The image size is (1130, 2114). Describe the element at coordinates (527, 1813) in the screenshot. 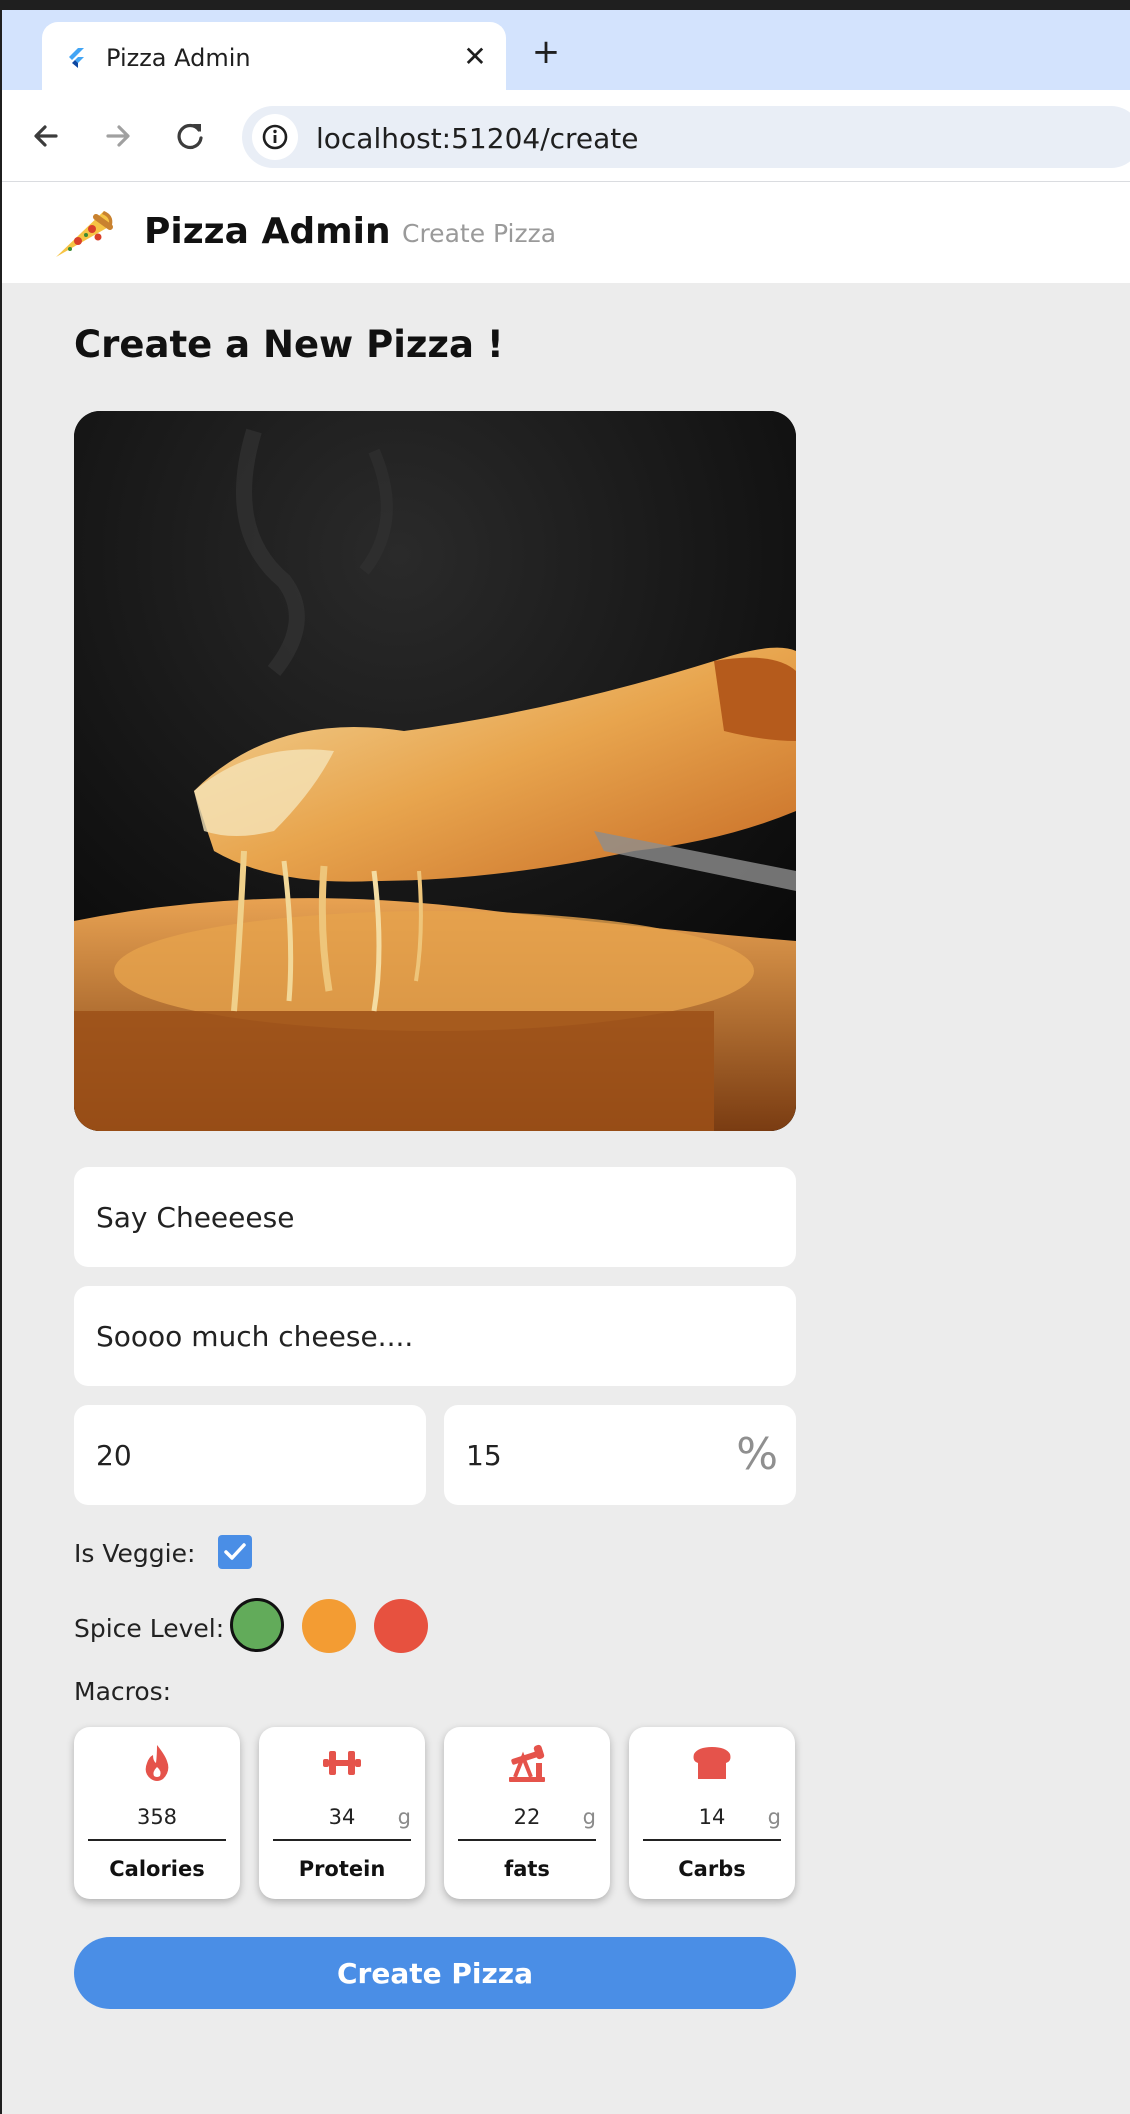

I see `macro-card-fats: 22 g fats` at that location.